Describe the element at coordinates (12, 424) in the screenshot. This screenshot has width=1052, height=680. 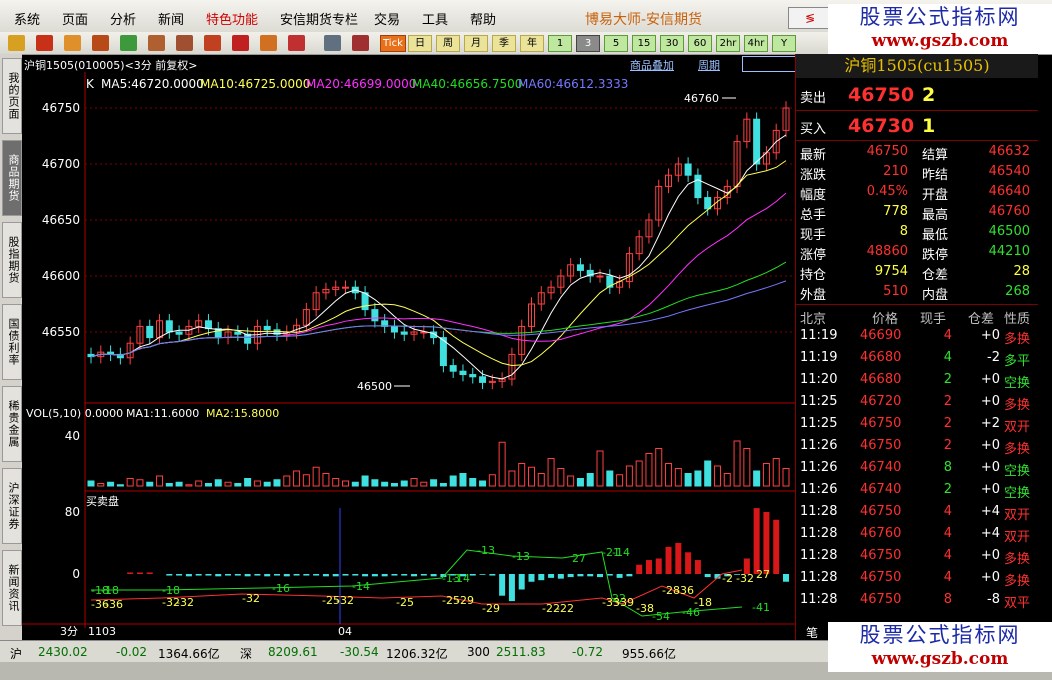
I see `tab-precious-metals: 稀贵金属` at that location.